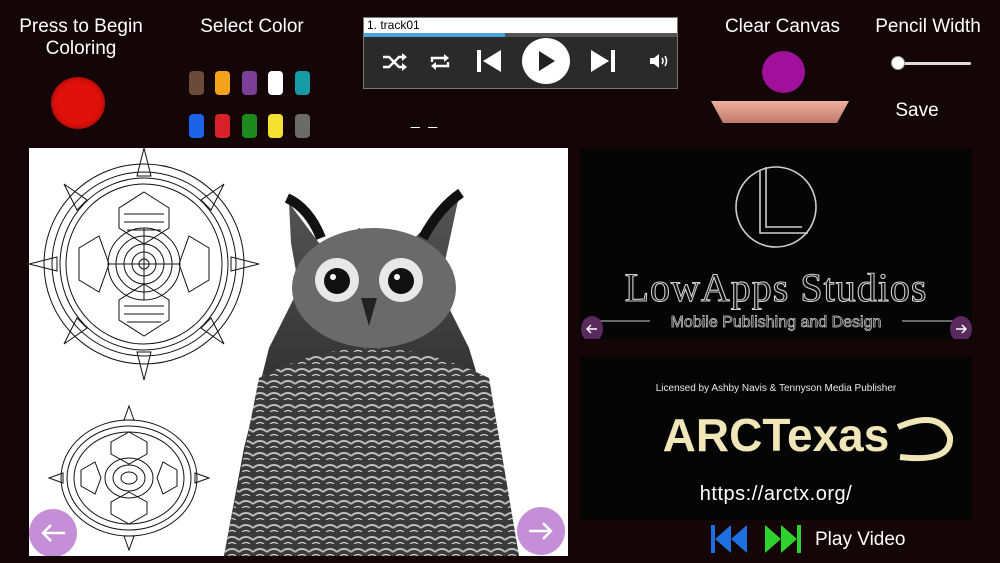 The image size is (1000, 563). I want to click on progress-fill, so click(434, 35).